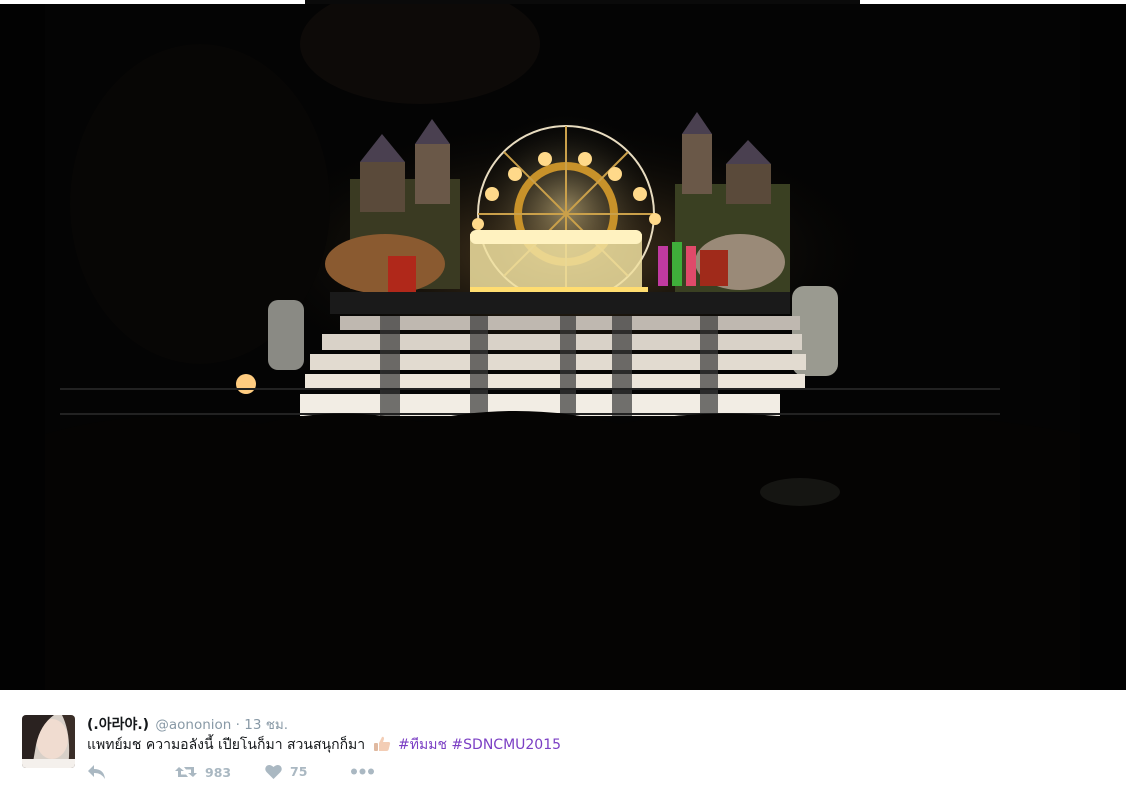 This screenshot has height=802, width=1126. I want to click on screen-name: @aononion, so click(193, 725).